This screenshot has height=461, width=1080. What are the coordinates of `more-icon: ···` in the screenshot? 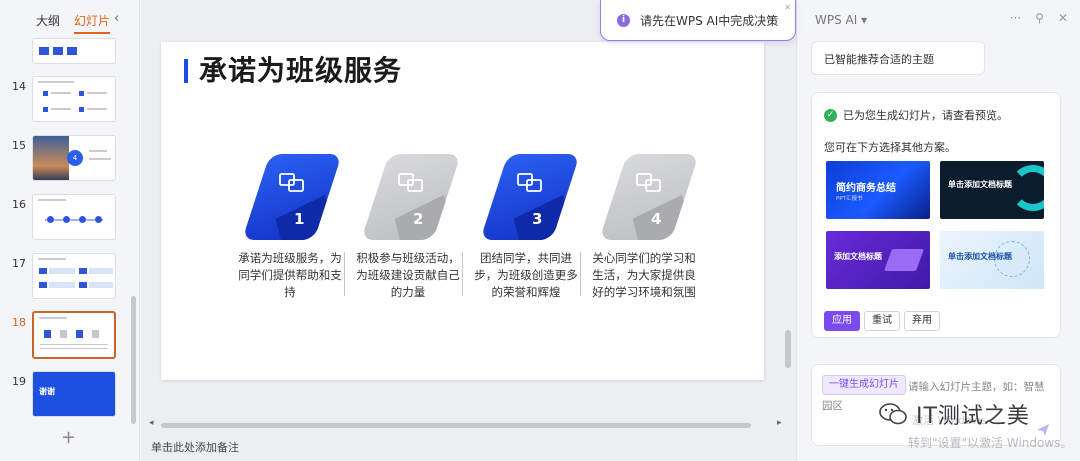 It's located at (1015, 18).